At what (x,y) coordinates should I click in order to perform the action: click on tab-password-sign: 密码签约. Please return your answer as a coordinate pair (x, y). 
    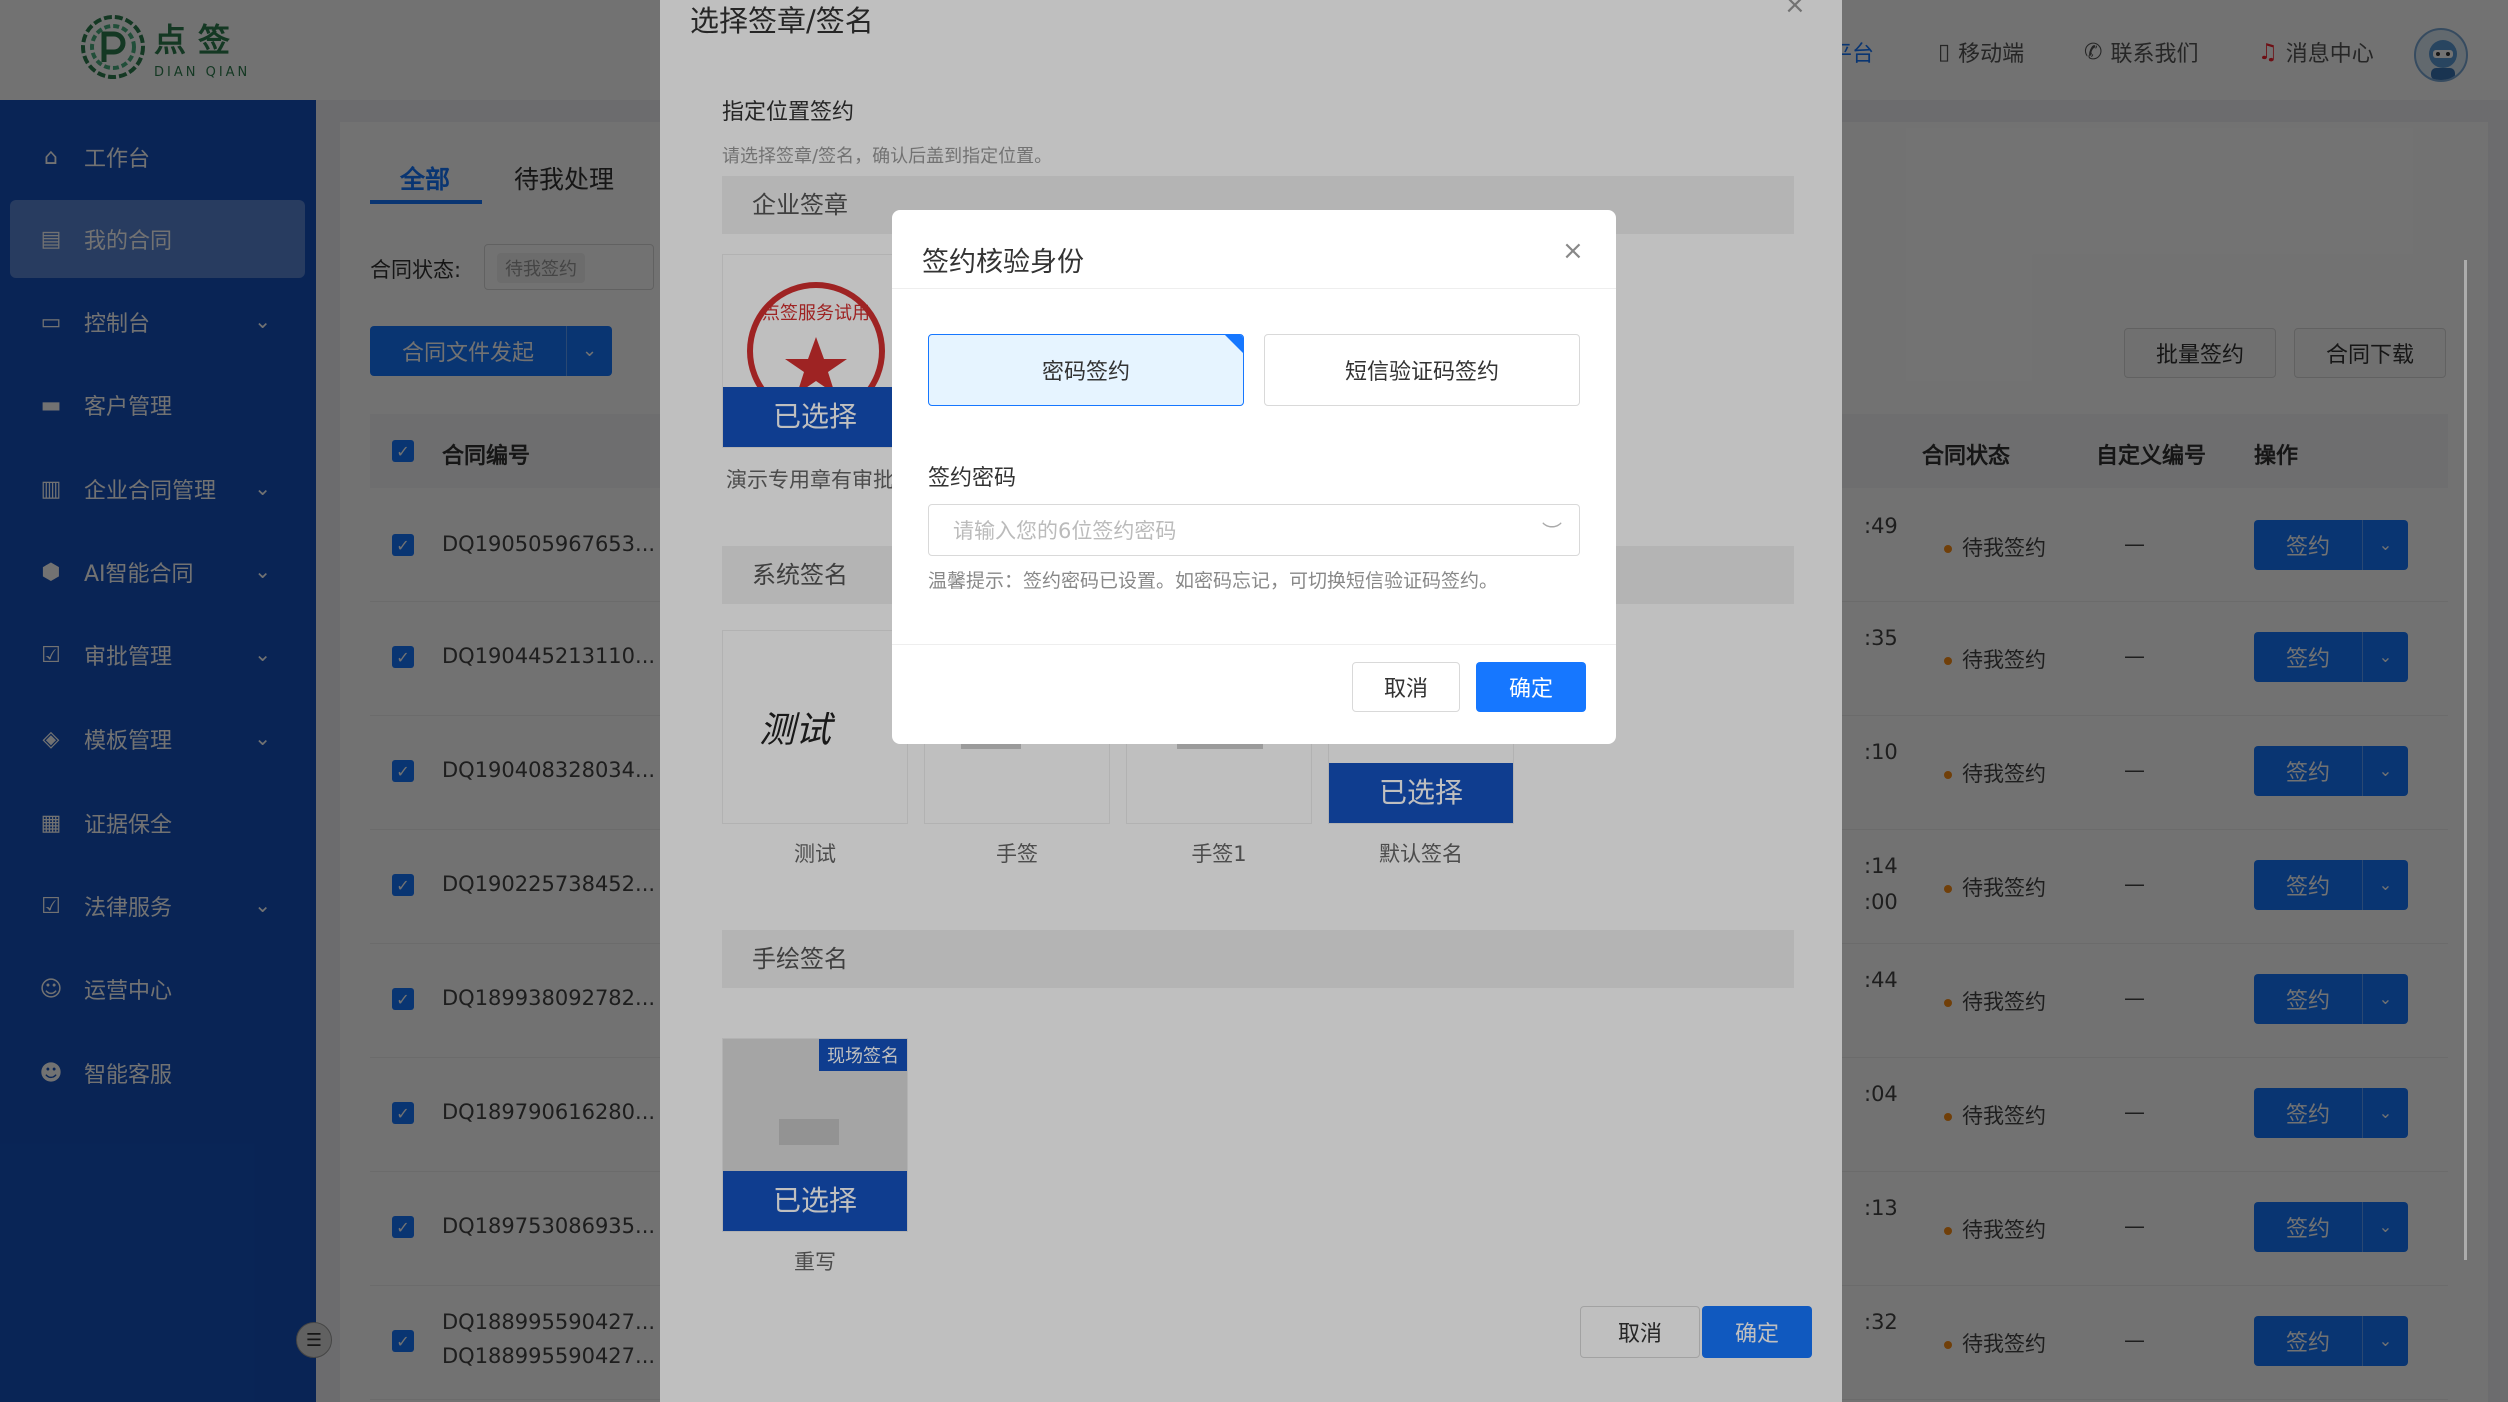
    Looking at the image, I should click on (1086, 370).